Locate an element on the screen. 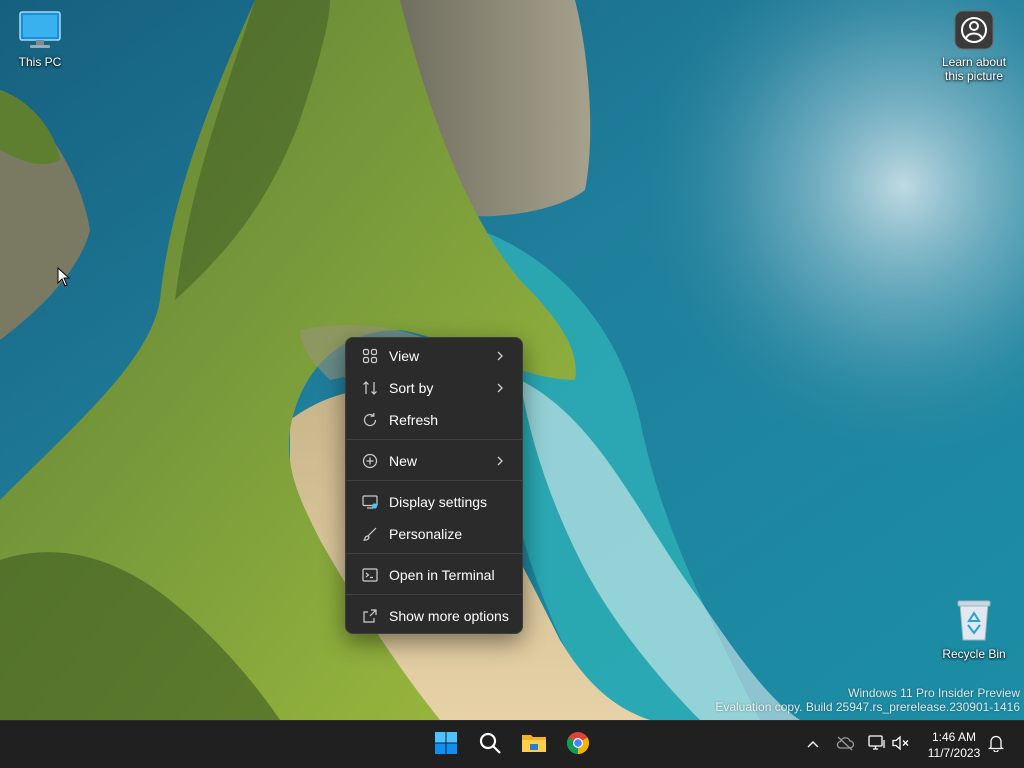  taskbar-clock: 1:46 AM 11/7/2023 is located at coordinates (954, 745).